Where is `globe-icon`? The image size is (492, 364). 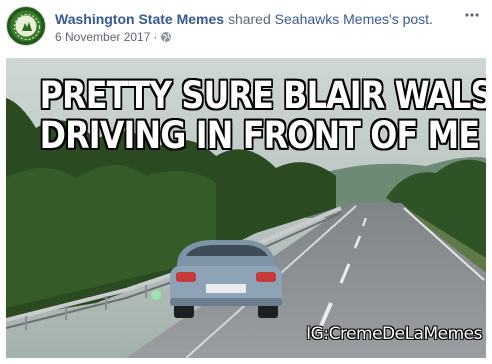 globe-icon is located at coordinates (166, 38).